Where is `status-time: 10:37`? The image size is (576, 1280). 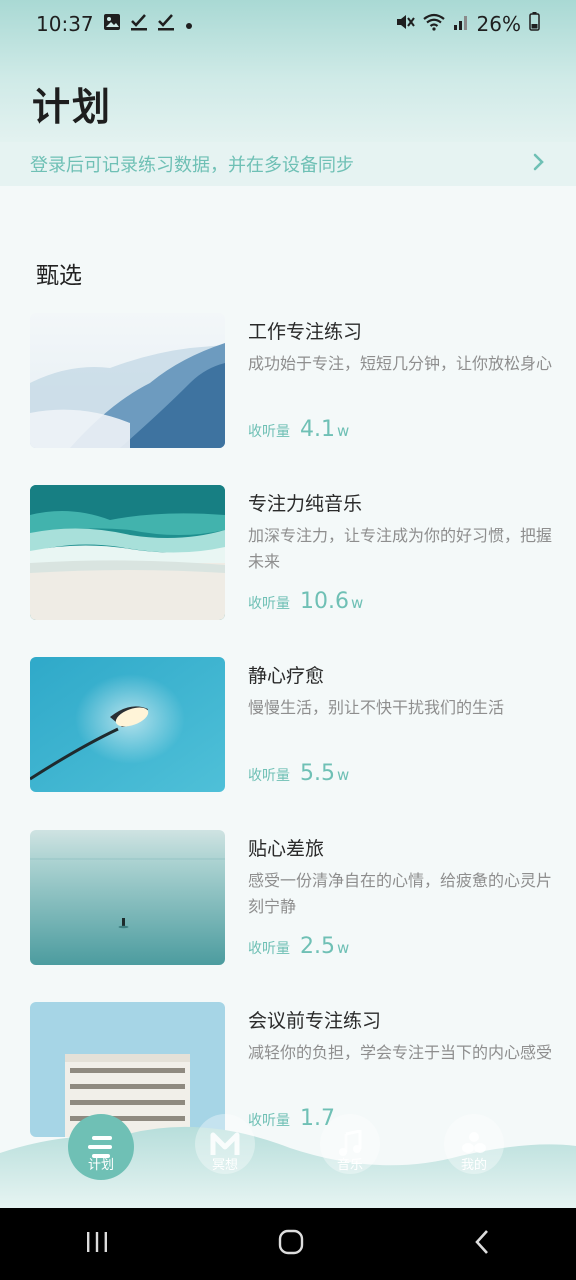
status-time: 10:37 is located at coordinates (65, 24).